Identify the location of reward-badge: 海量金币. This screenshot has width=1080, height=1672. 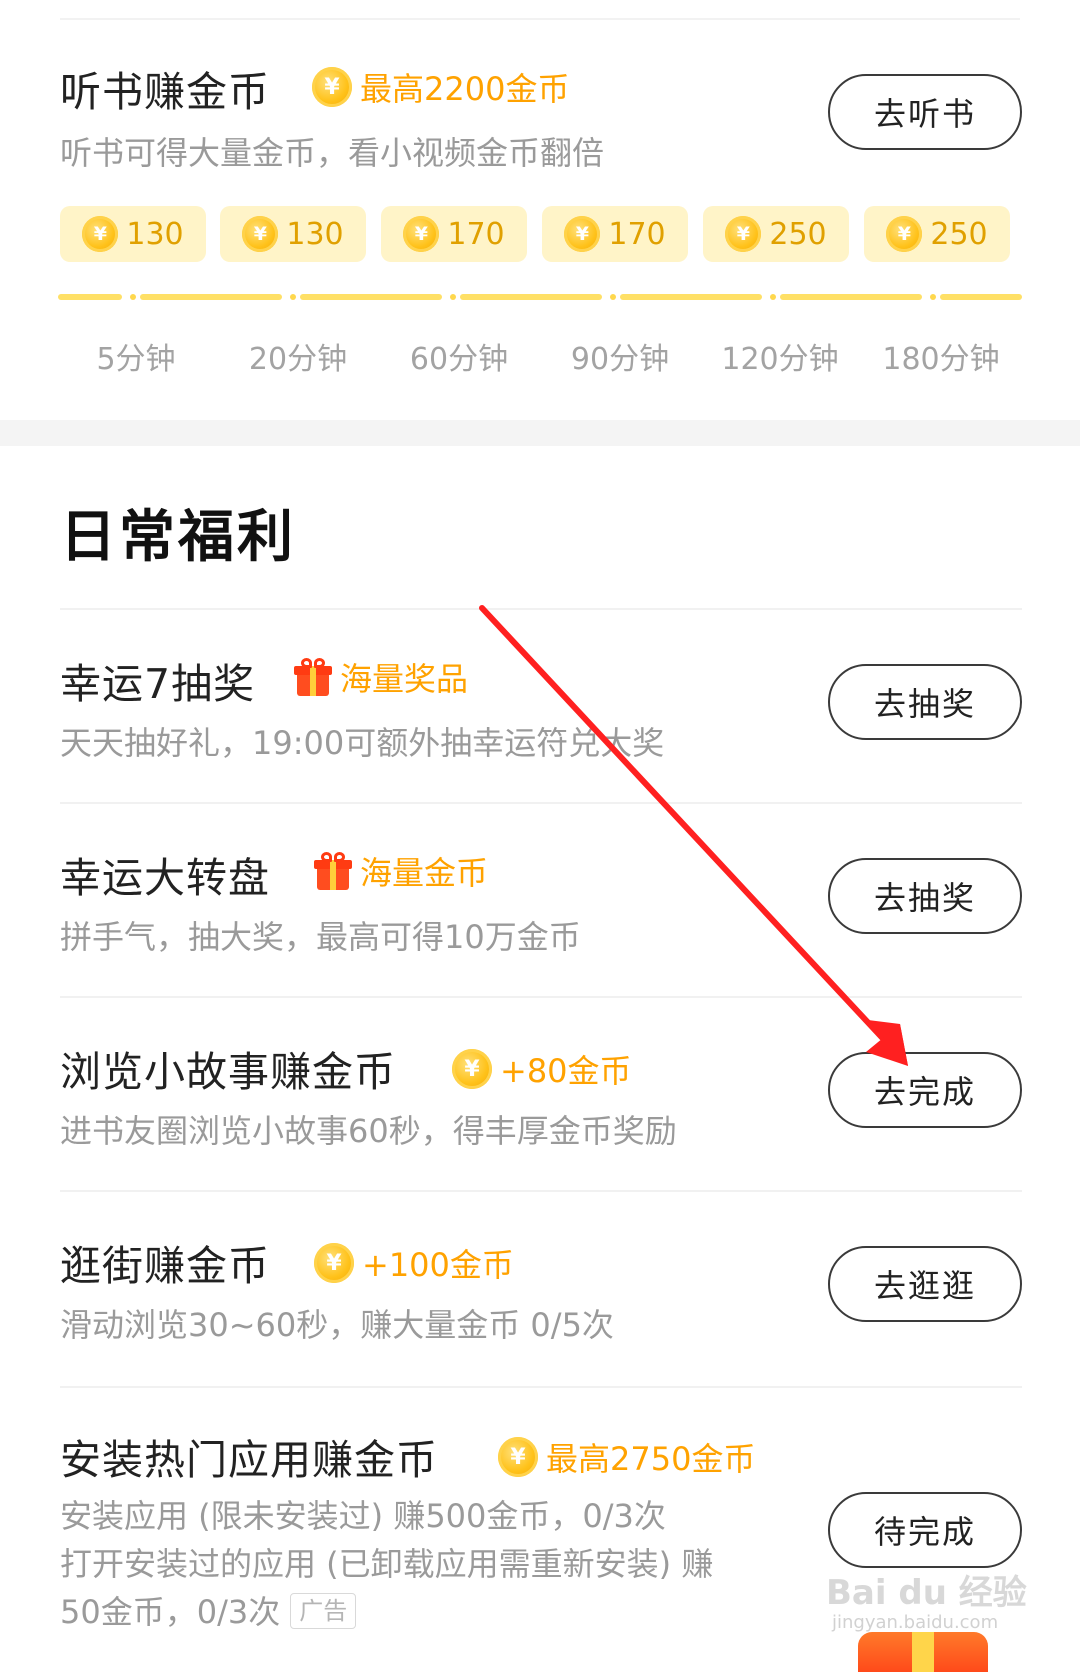
(401, 871).